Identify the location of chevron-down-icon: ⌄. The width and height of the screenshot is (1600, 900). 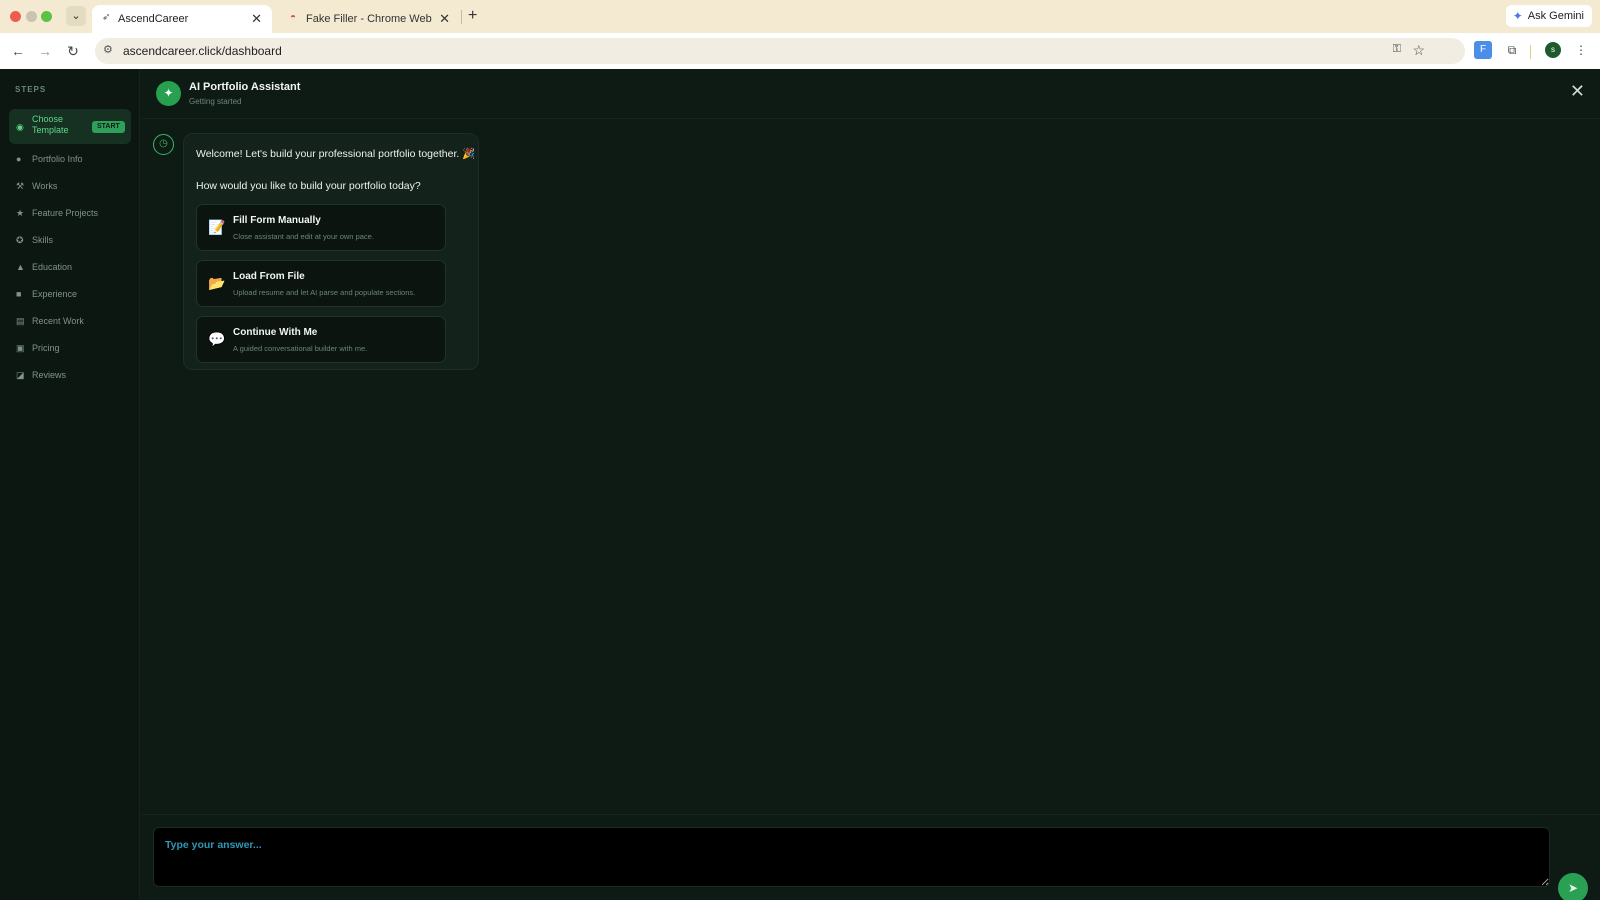
(76, 16).